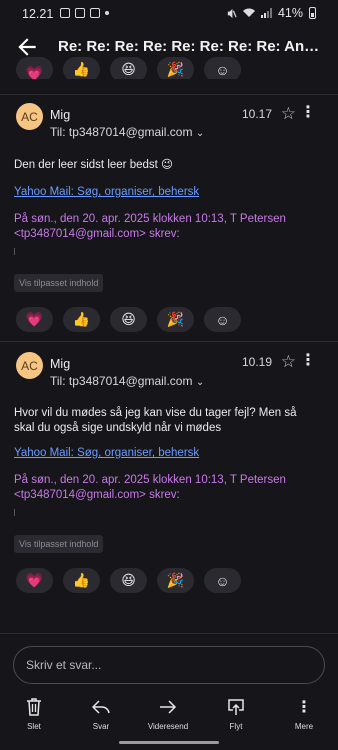 The width and height of the screenshot is (338, 750). I want to click on status-right: 41%, so click(271, 13).